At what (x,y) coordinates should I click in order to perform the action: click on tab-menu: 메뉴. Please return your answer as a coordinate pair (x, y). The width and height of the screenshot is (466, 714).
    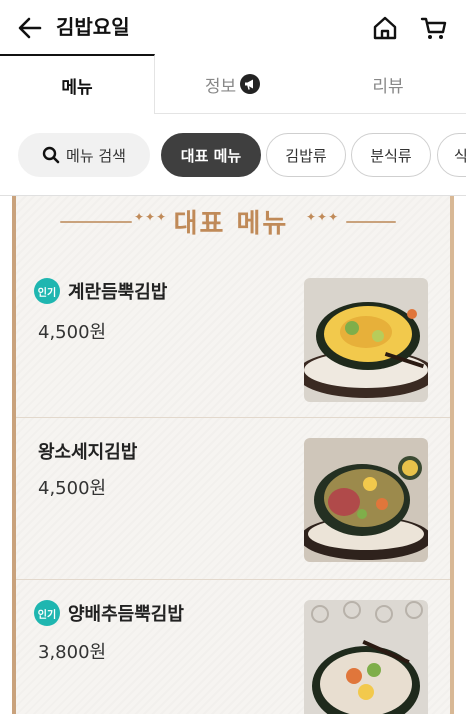
    Looking at the image, I should click on (77, 84).